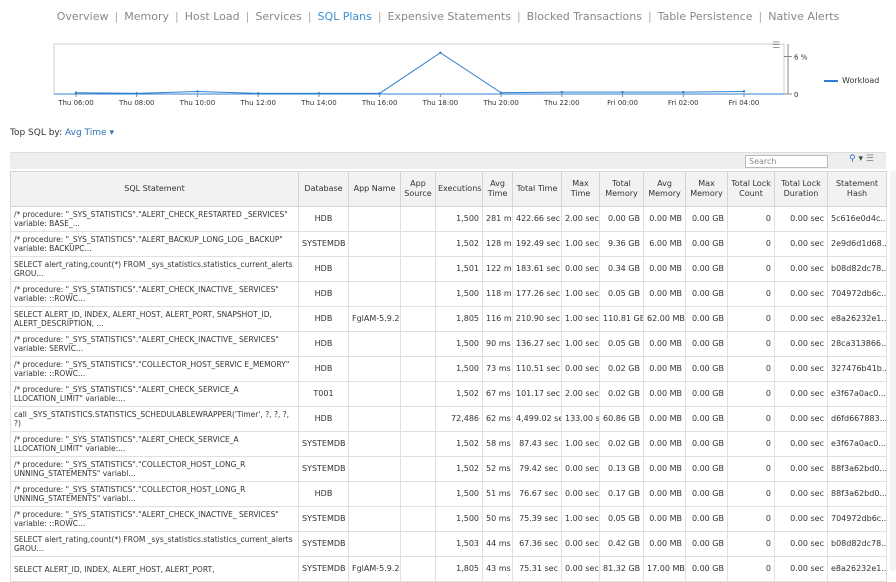  I want to click on cell-avg-time: 62 ms, so click(497, 419).